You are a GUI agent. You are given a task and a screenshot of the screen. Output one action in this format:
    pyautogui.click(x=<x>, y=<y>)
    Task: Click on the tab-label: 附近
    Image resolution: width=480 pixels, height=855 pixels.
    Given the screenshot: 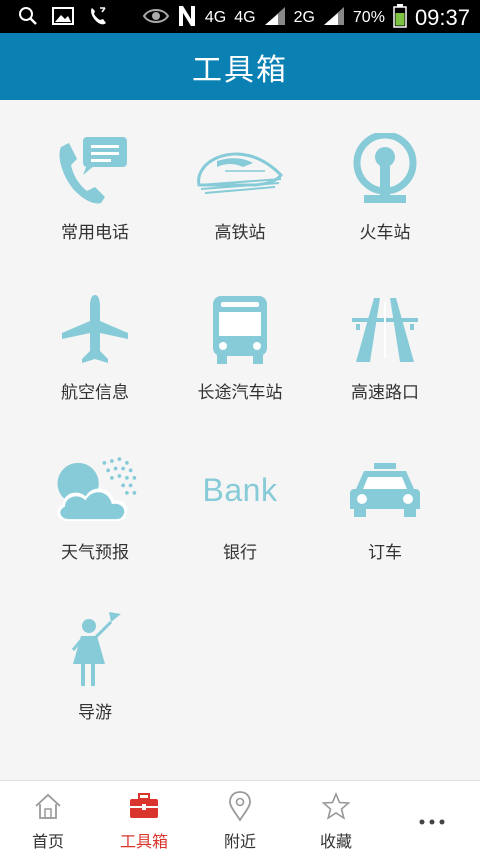 What is the action you would take?
    pyautogui.click(x=239, y=841)
    